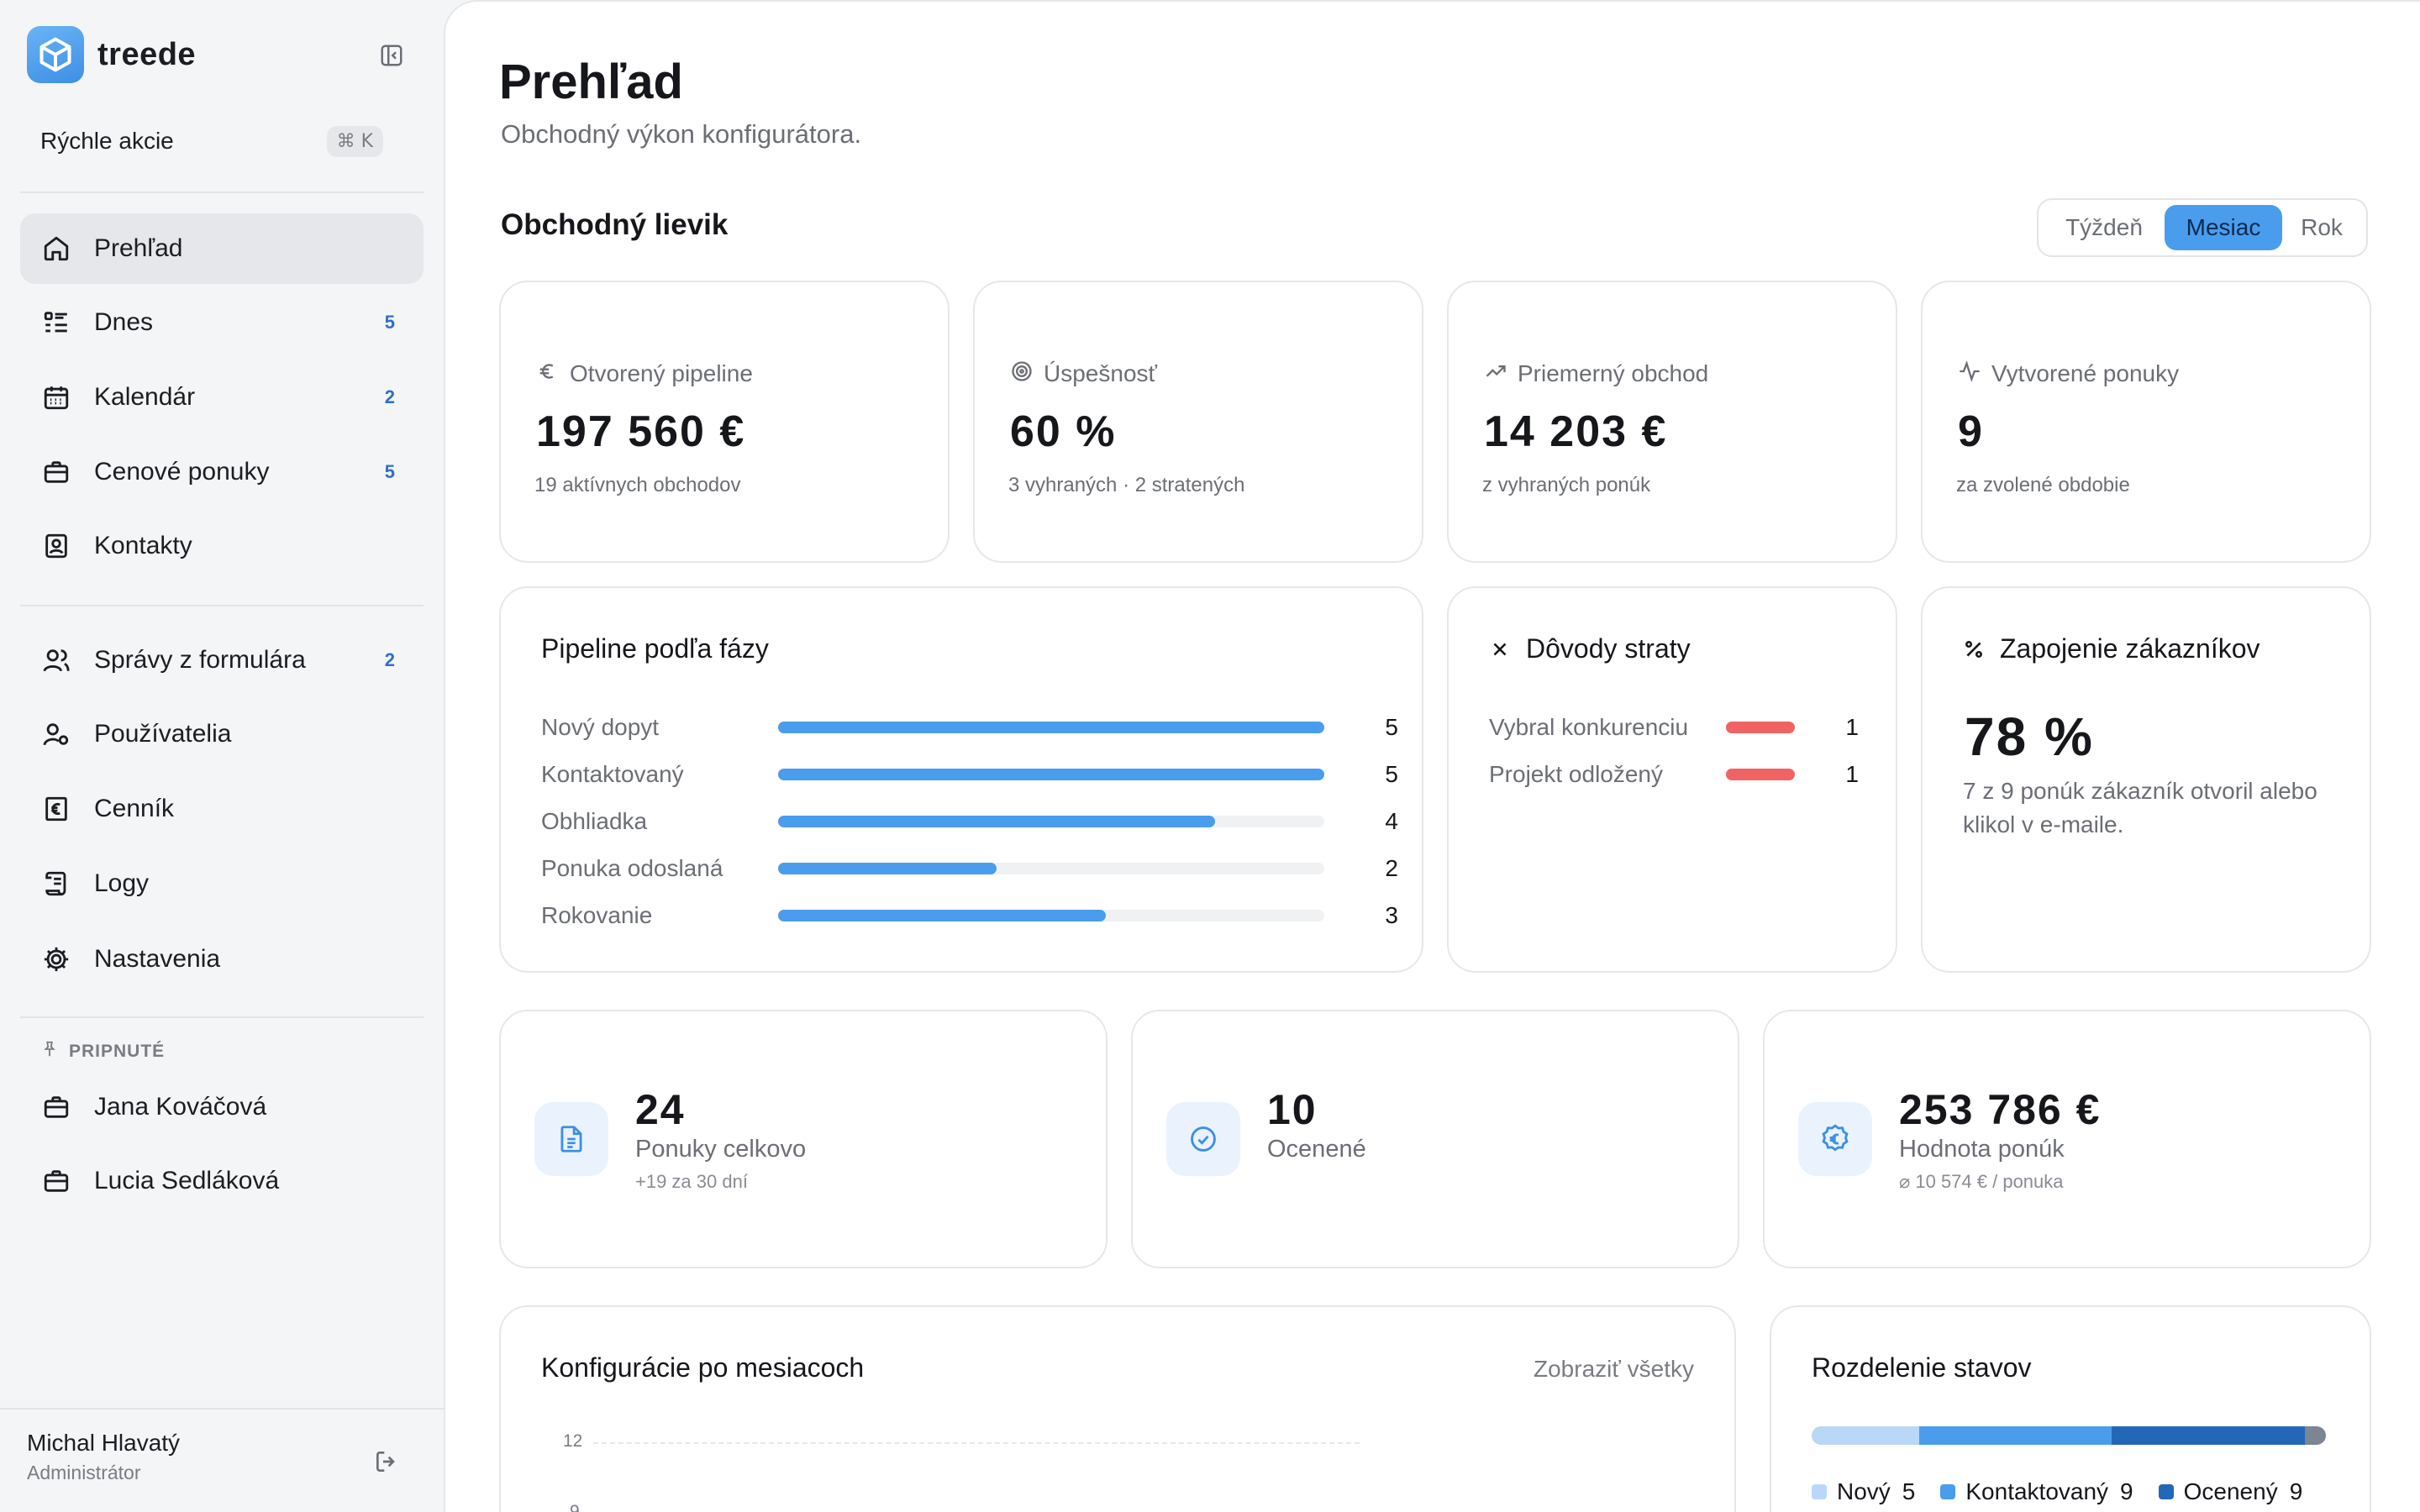 The image size is (2420, 1512). I want to click on kpi-label: Vytvorené ponuky, so click(2086, 373).